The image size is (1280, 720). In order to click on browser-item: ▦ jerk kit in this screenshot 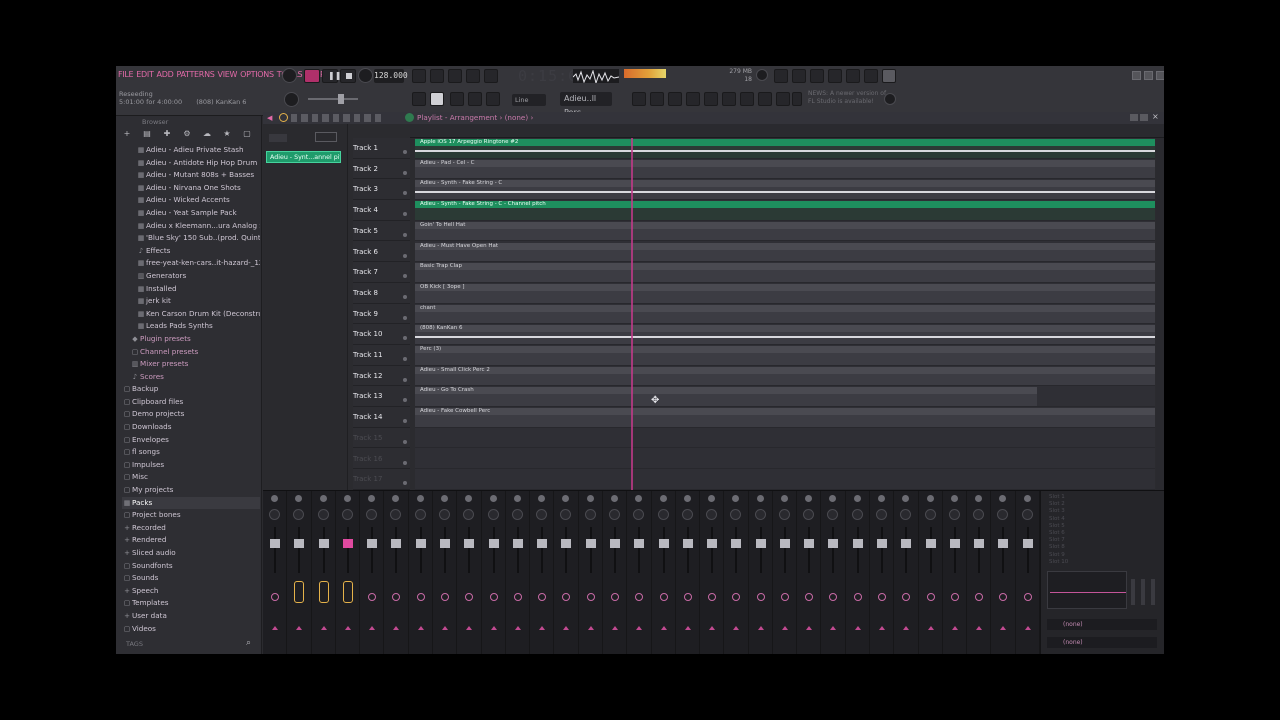, I will do `click(191, 301)`.